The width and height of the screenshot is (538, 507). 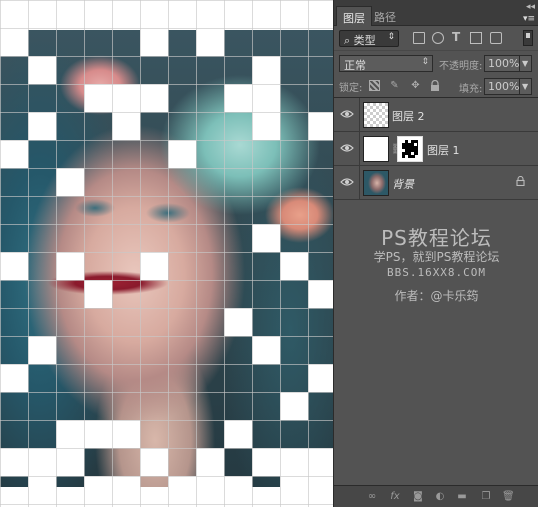 I want to click on lock-row: 锁定: ✎ ✥ 填充: 100% ▼, so click(x=436, y=86).